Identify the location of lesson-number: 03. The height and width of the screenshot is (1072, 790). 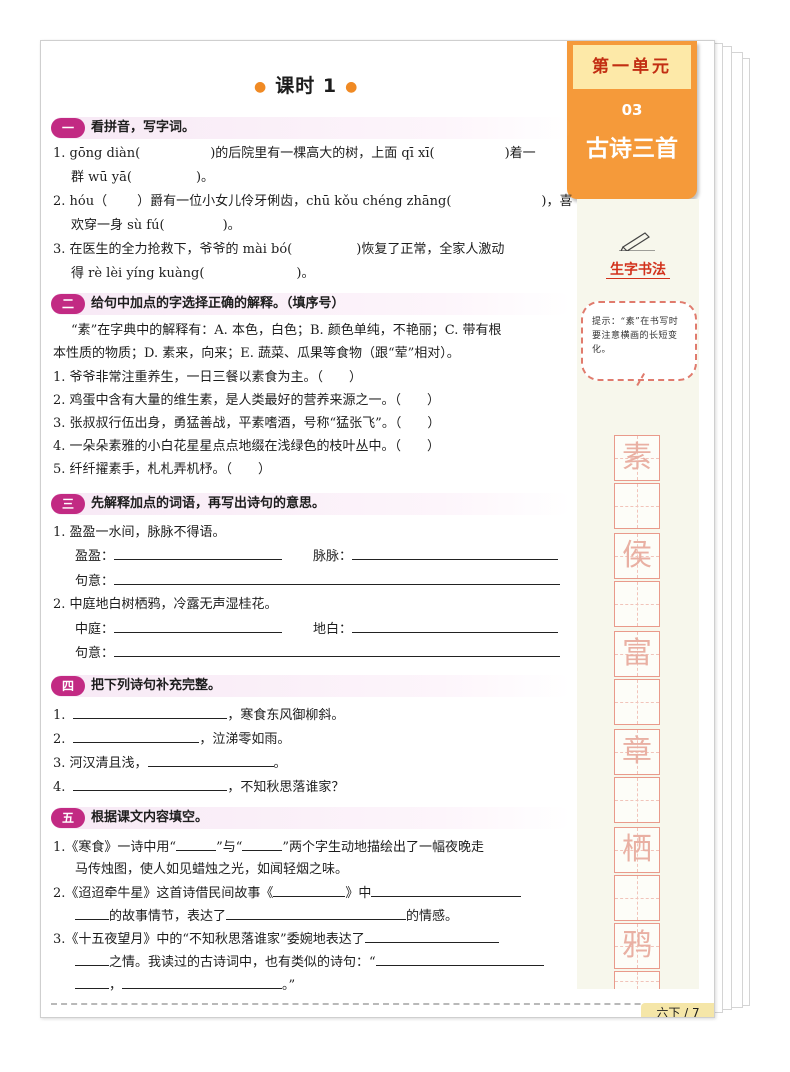
(632, 110).